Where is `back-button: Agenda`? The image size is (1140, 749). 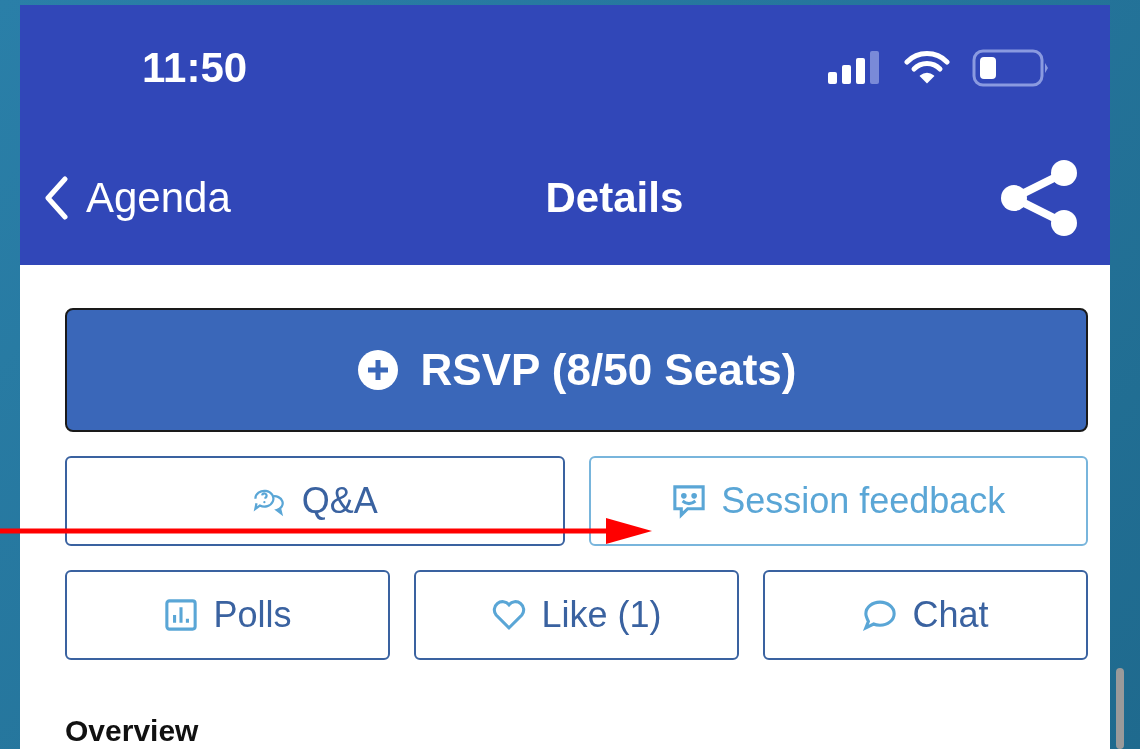 back-button: Agenda is located at coordinates (137, 197).